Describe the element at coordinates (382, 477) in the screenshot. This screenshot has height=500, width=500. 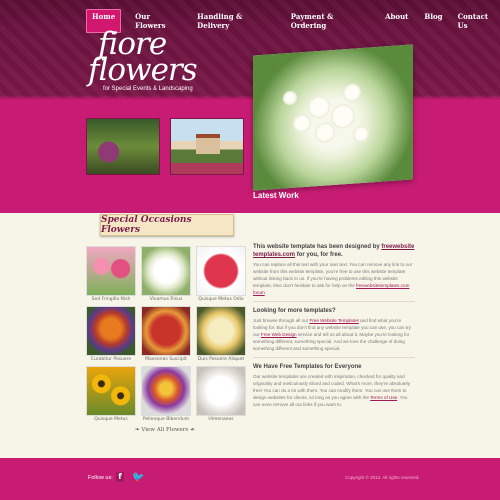
I see `copyright-text: Copyright © 2012. All rights reserved.` at that location.